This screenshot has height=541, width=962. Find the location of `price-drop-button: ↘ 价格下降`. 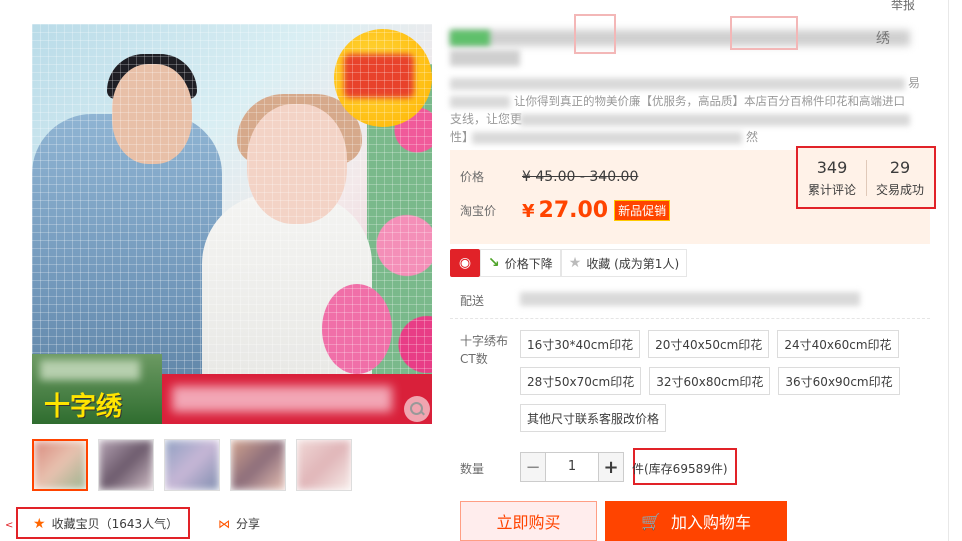

price-drop-button: ↘ 价格下降 is located at coordinates (520, 263).